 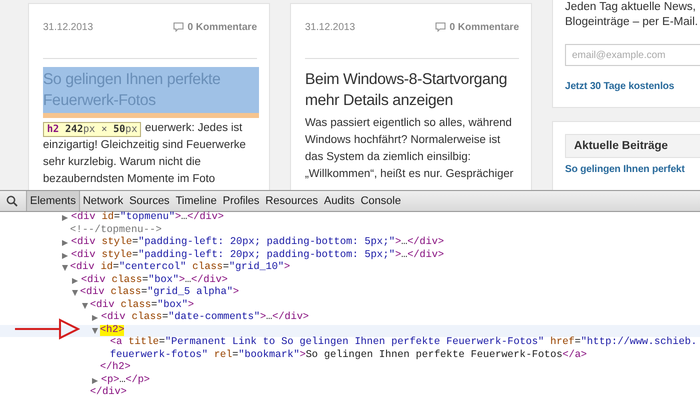 What do you see at coordinates (631, 7) in the screenshot?
I see `newsletter-text: Jeden Tag aktuelle News,` at bounding box center [631, 7].